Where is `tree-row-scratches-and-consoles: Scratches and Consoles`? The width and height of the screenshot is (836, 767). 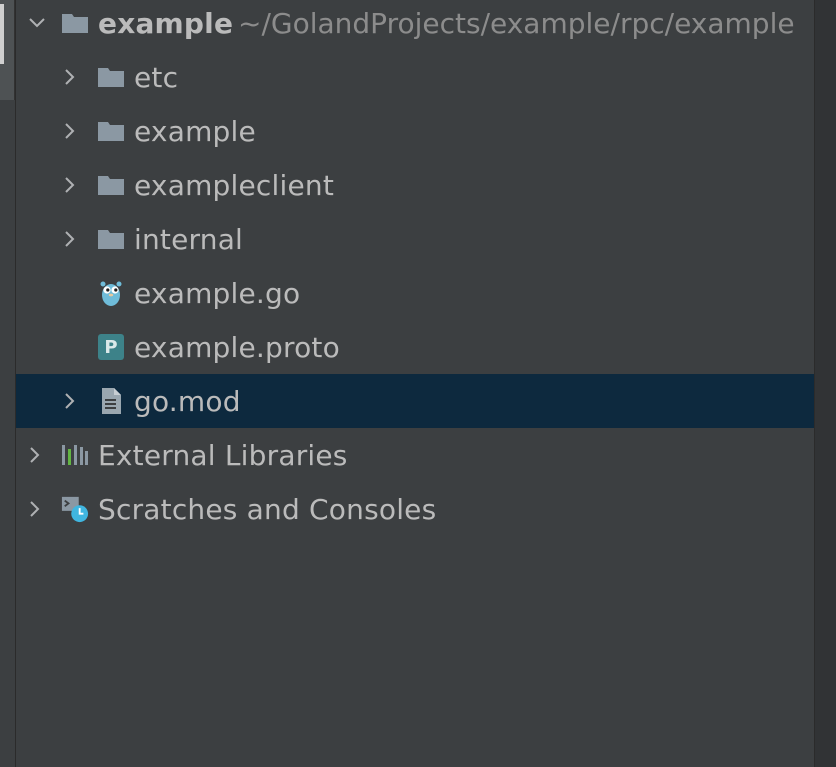
tree-row-scratches-and-consoles: Scratches and Consoles is located at coordinates (415, 509).